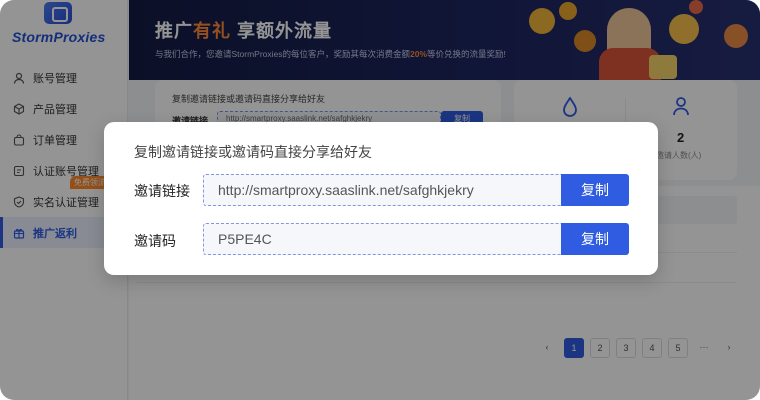 The height and width of the screenshot is (400, 760). What do you see at coordinates (155, 241) in the screenshot?
I see `invite-code-label: 邀请码` at bounding box center [155, 241].